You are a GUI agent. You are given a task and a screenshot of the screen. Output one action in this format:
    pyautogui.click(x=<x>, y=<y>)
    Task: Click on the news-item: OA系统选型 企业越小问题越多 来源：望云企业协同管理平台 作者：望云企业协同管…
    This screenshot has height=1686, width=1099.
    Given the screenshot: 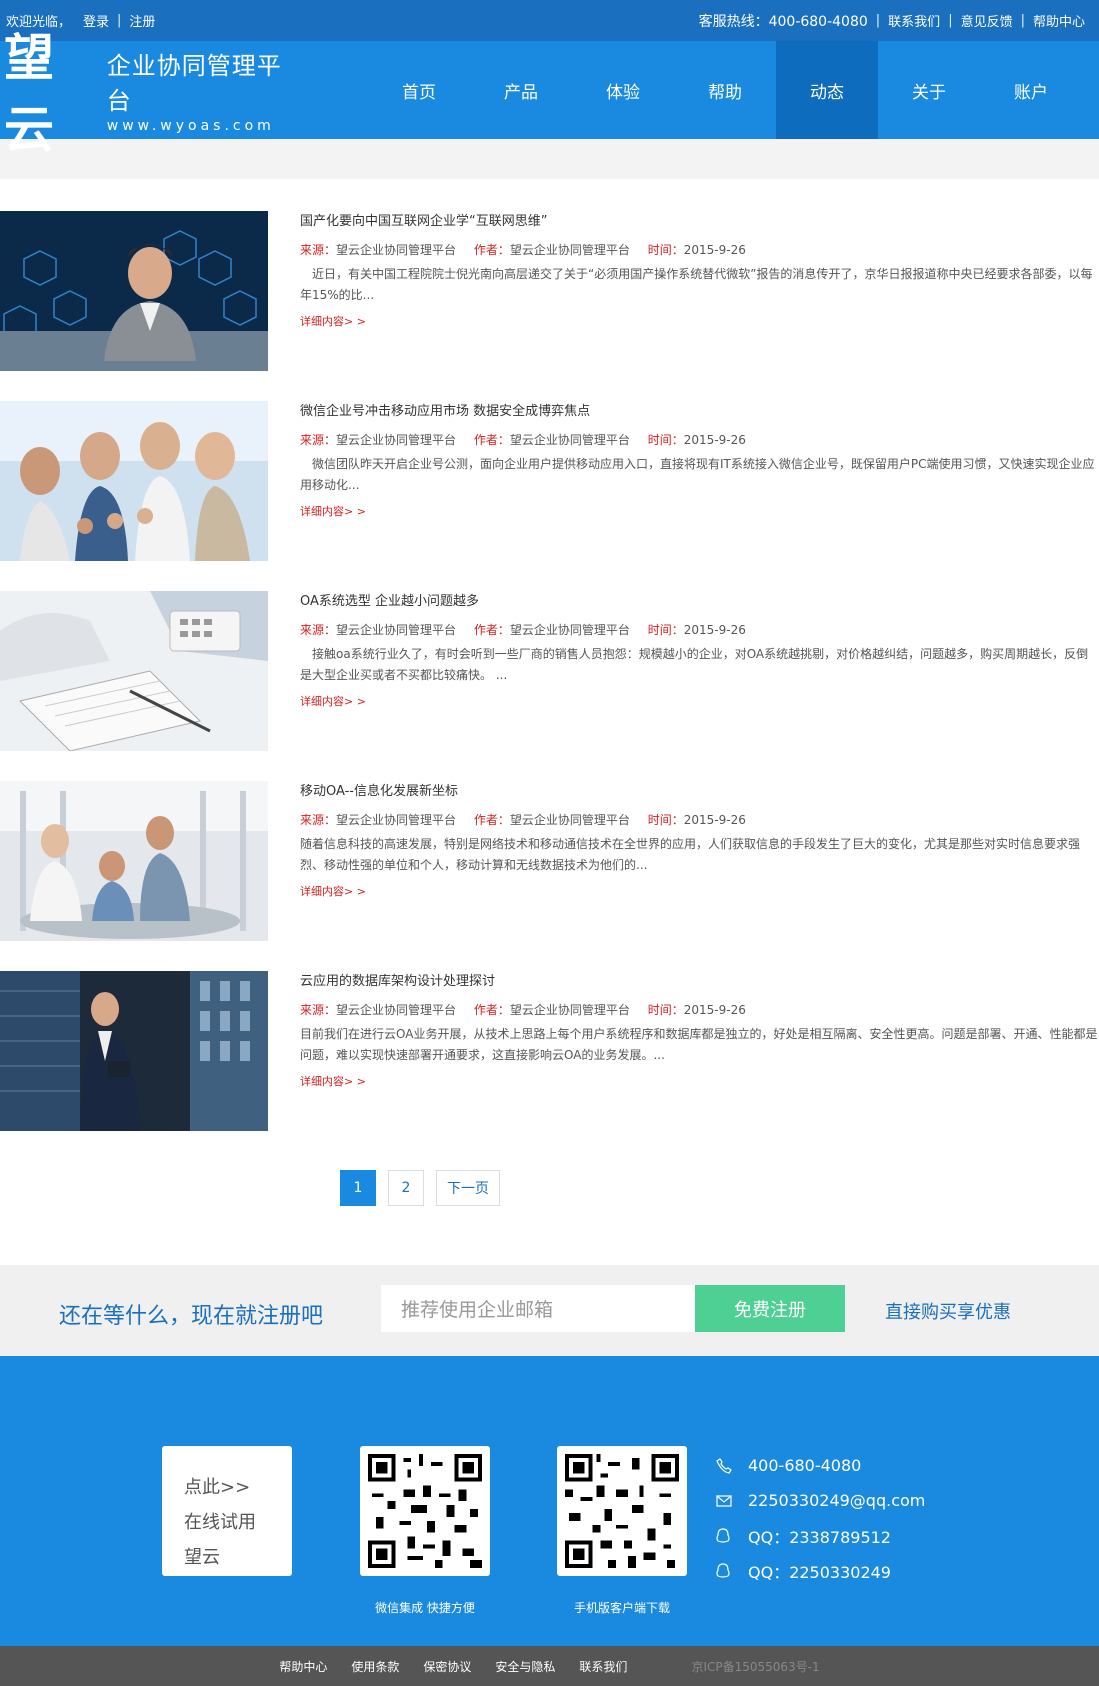 What is the action you would take?
    pyautogui.click(x=549, y=686)
    